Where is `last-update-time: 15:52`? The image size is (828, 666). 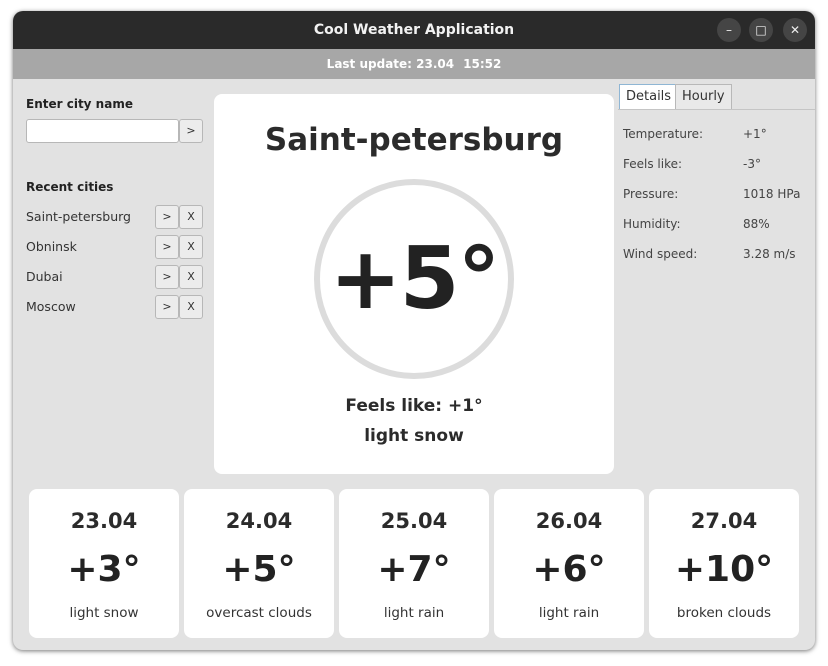 last-update-time: 15:52 is located at coordinates (482, 64).